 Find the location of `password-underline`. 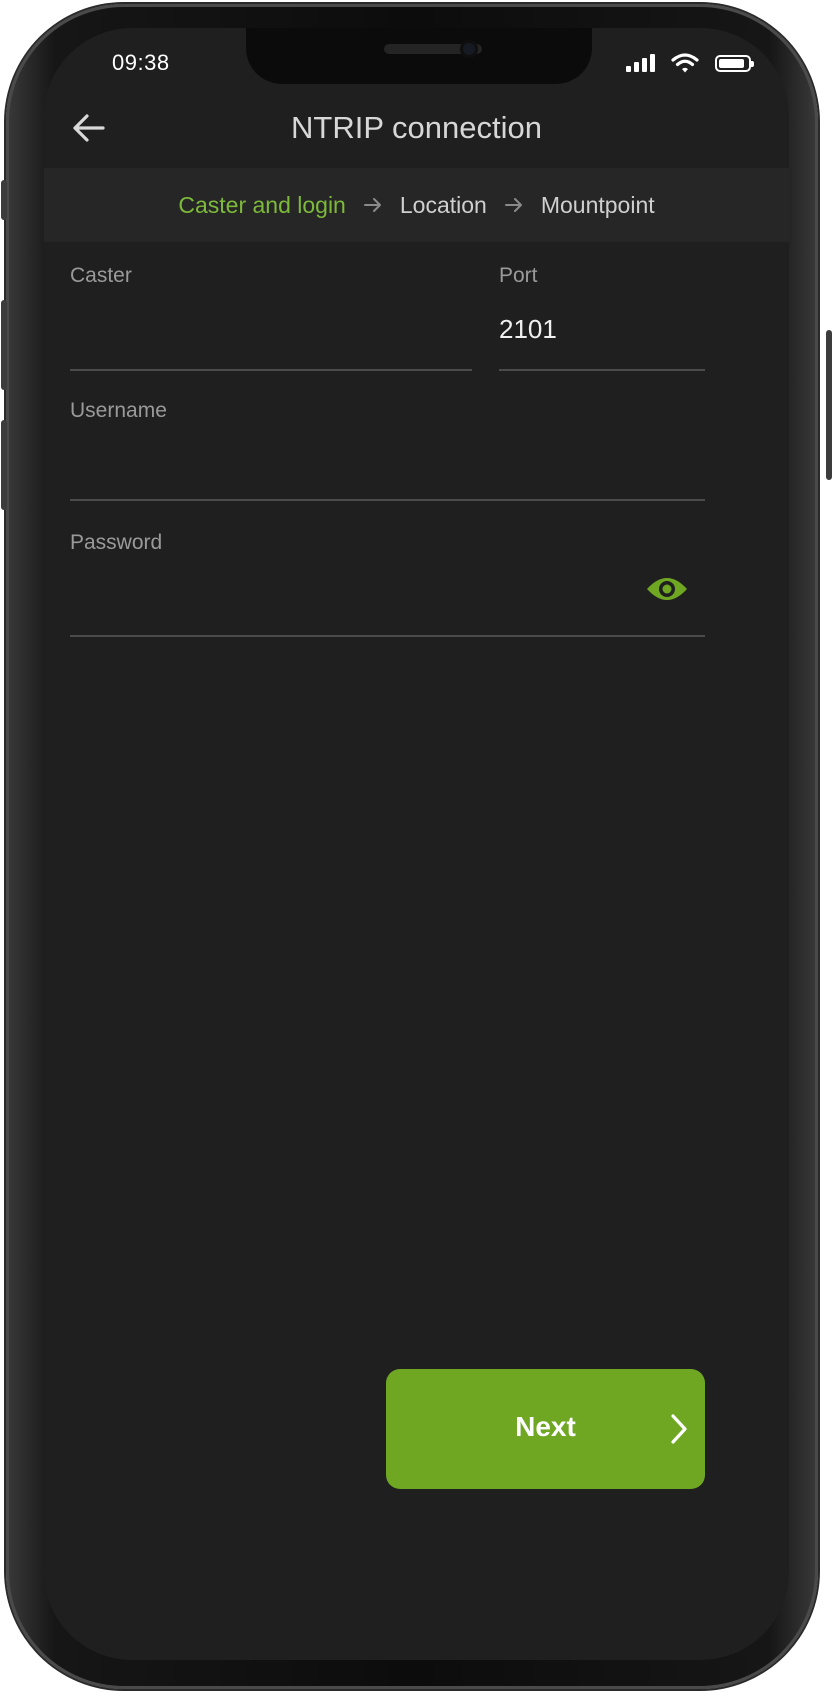

password-underline is located at coordinates (387, 636).